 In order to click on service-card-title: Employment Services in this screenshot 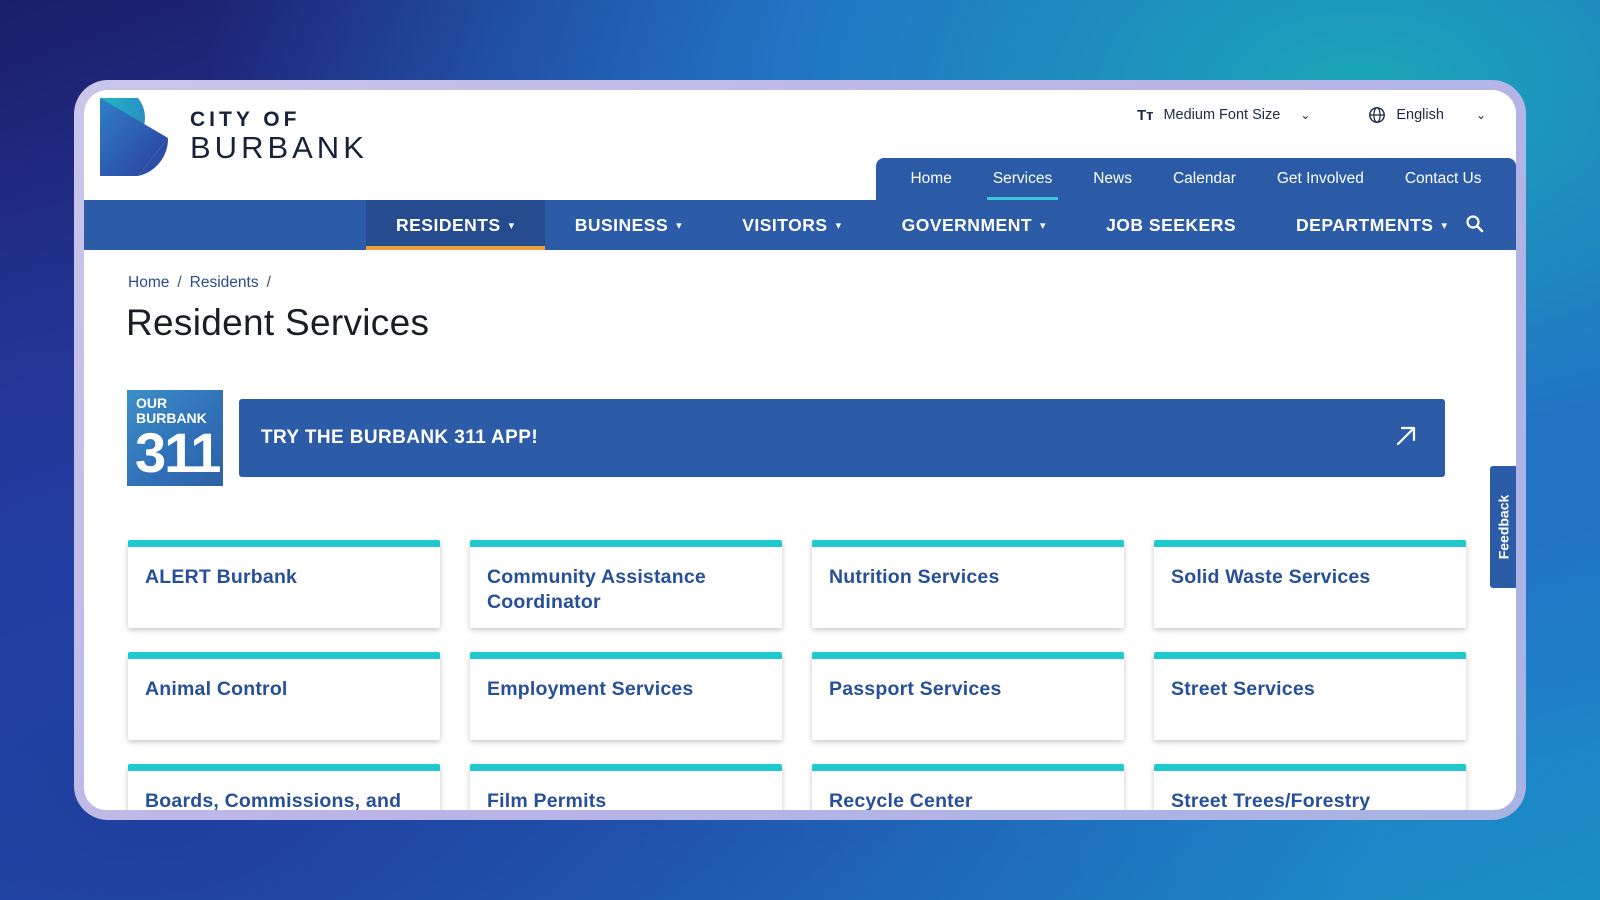, I will do `click(590, 689)`.